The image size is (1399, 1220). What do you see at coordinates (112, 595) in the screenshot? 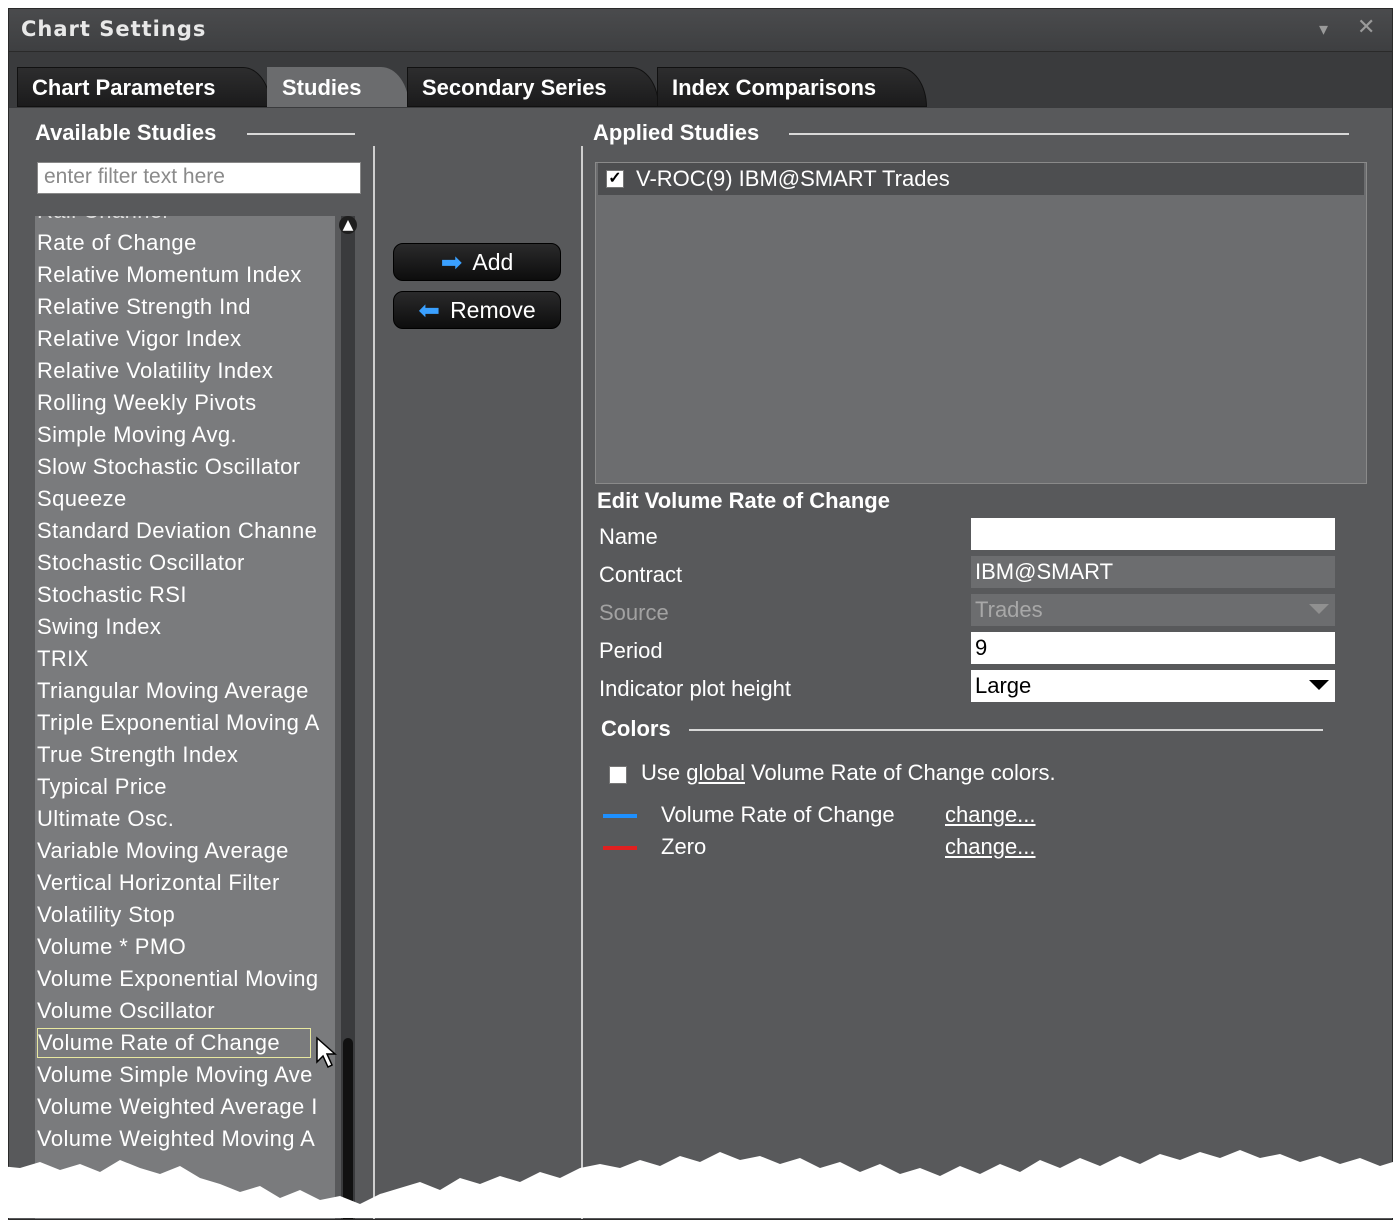
I see `list-item: Stochastic RSI` at bounding box center [112, 595].